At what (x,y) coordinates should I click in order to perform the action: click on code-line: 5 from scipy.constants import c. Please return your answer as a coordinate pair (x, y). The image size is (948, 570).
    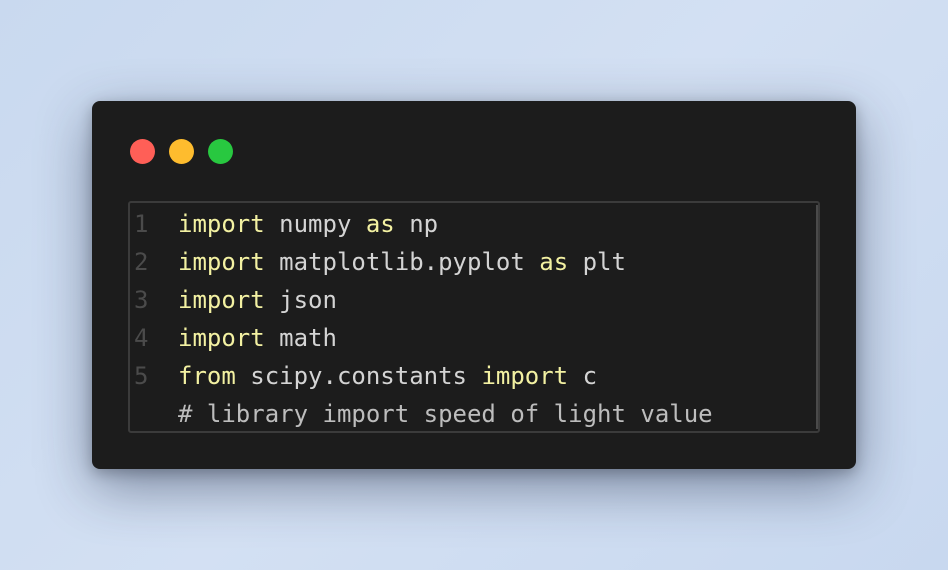
    Looking at the image, I should click on (474, 376).